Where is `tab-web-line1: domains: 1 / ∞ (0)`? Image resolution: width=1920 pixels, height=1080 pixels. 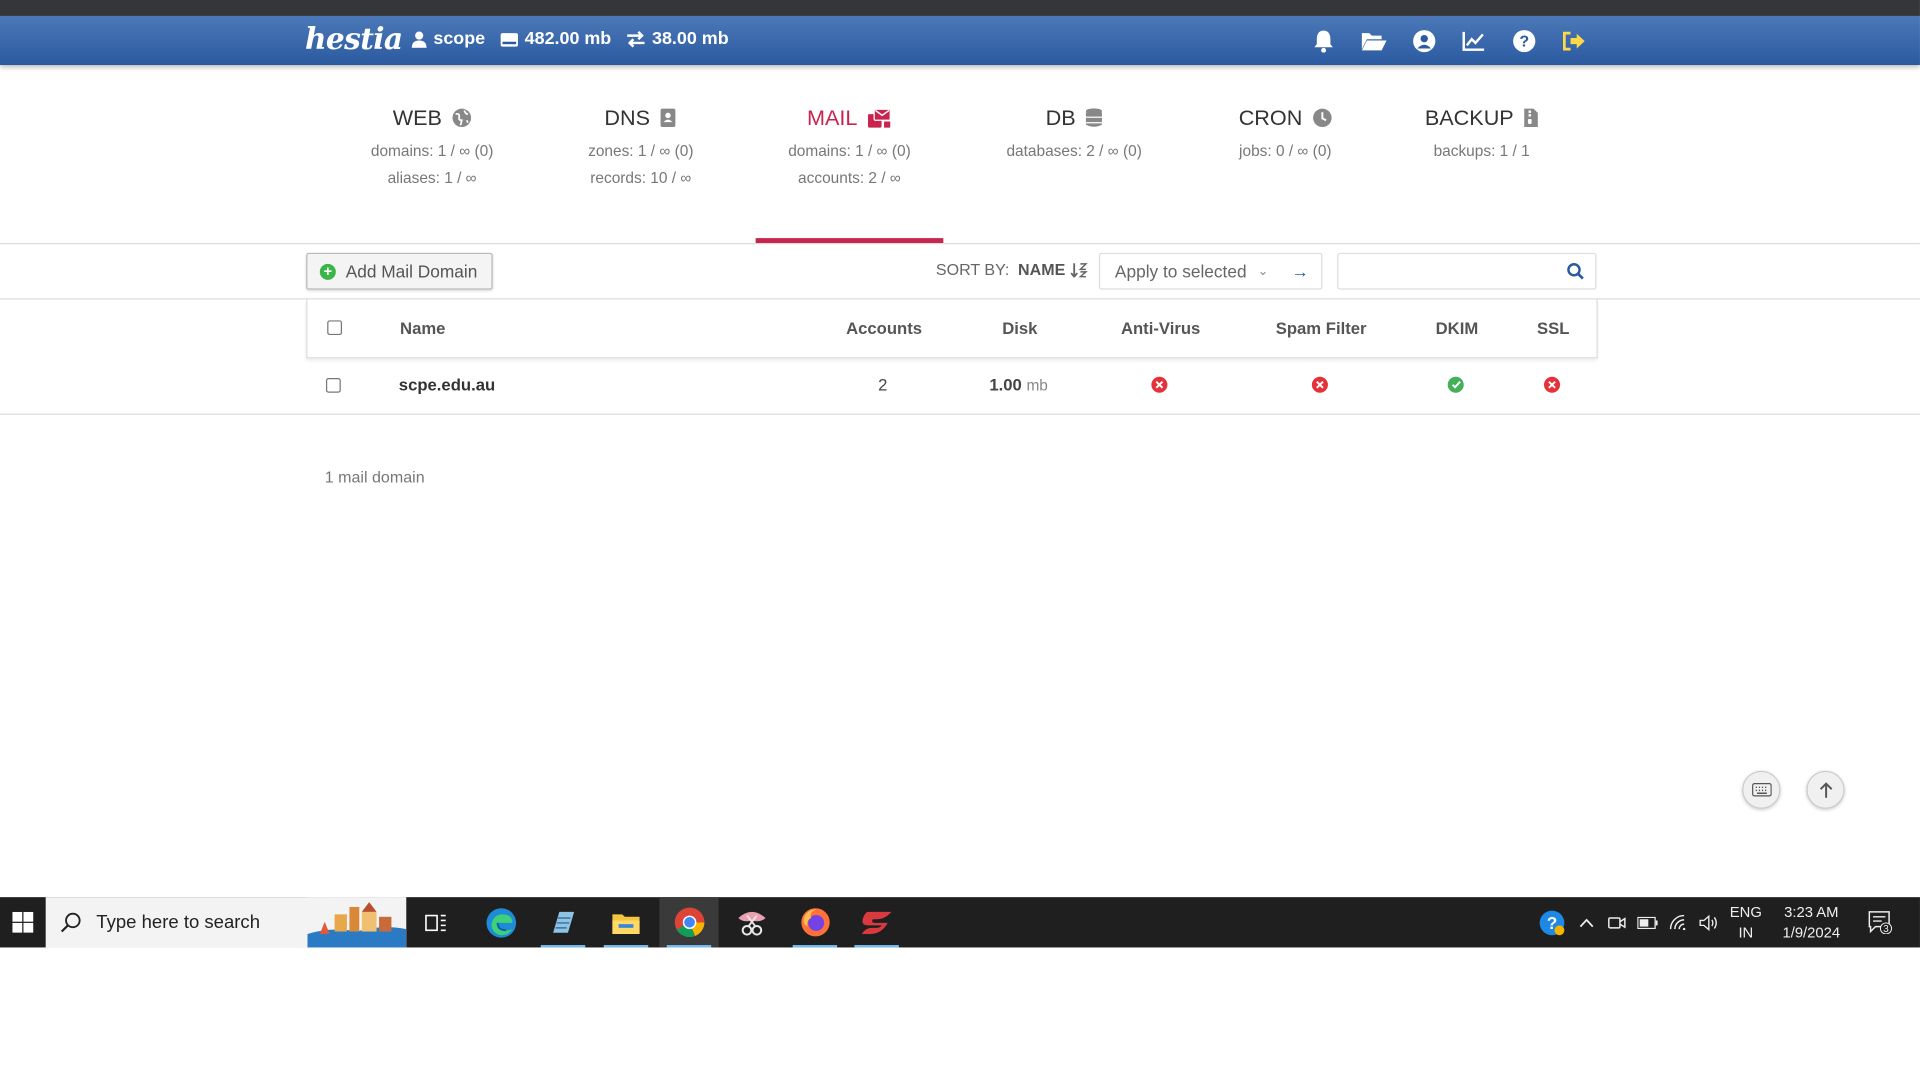 tab-web-line1: domains: 1 / ∞ (0) is located at coordinates (432, 151).